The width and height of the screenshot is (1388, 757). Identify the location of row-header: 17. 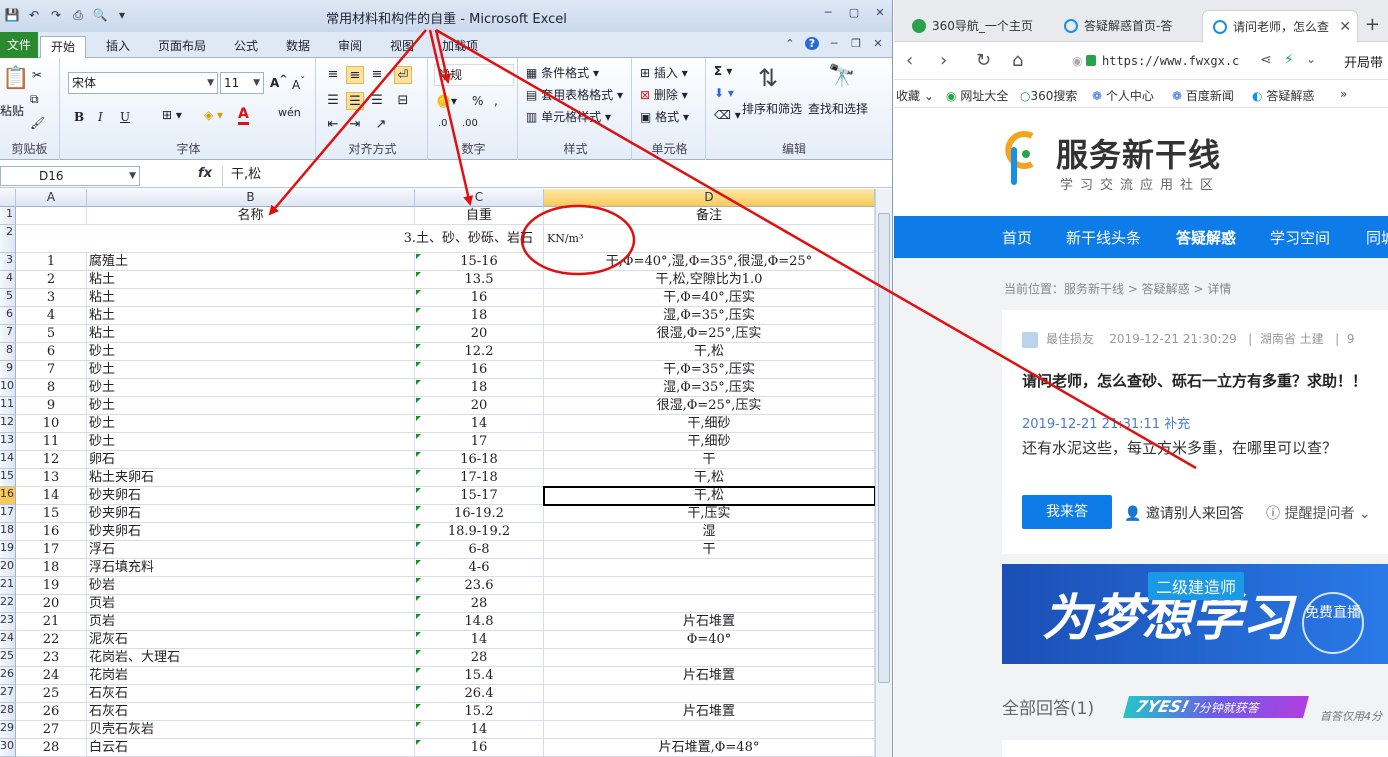
(8, 514).